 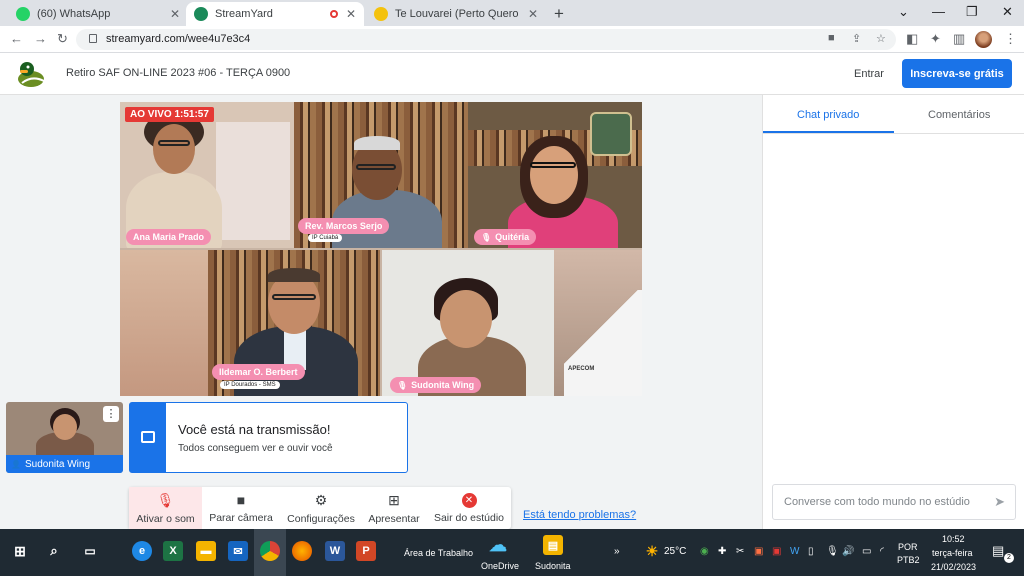 I want to click on windows-start-icon: ⊞, so click(x=20, y=551).